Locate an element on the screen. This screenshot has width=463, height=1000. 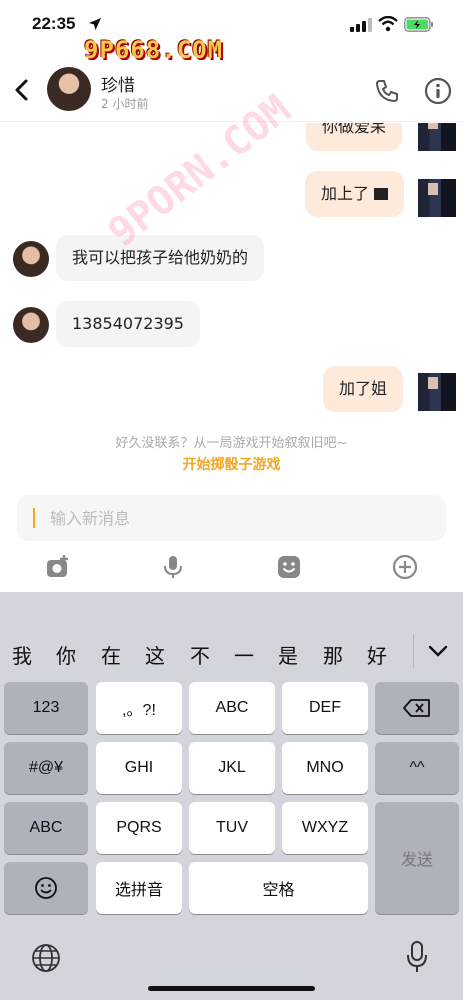
message-text: 13854072395 is located at coordinates (128, 323).